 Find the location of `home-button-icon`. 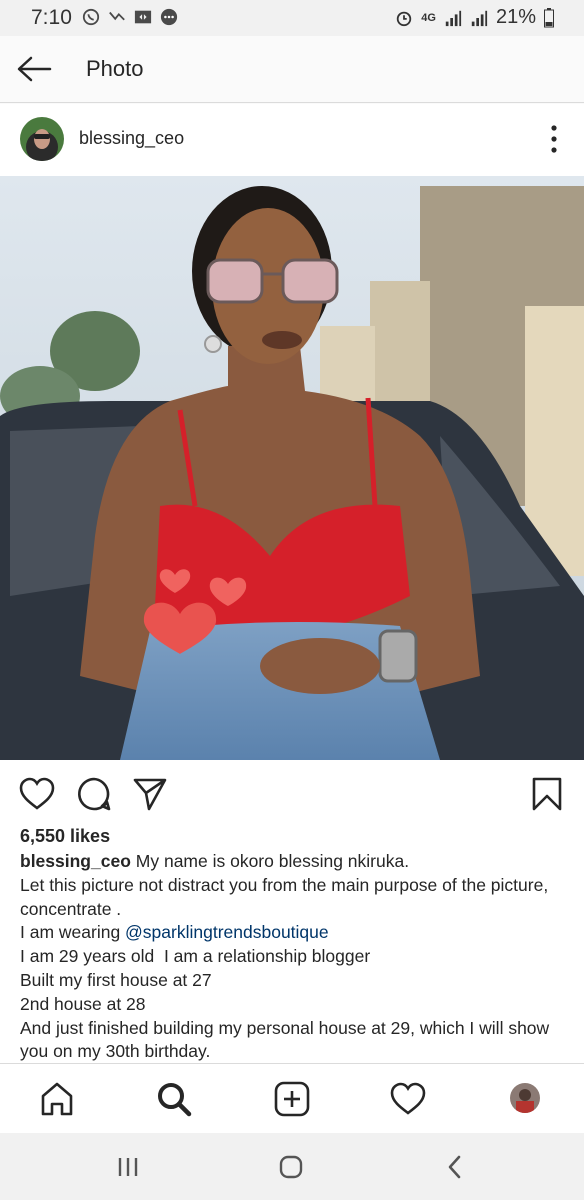

home-button-icon is located at coordinates (291, 1167).